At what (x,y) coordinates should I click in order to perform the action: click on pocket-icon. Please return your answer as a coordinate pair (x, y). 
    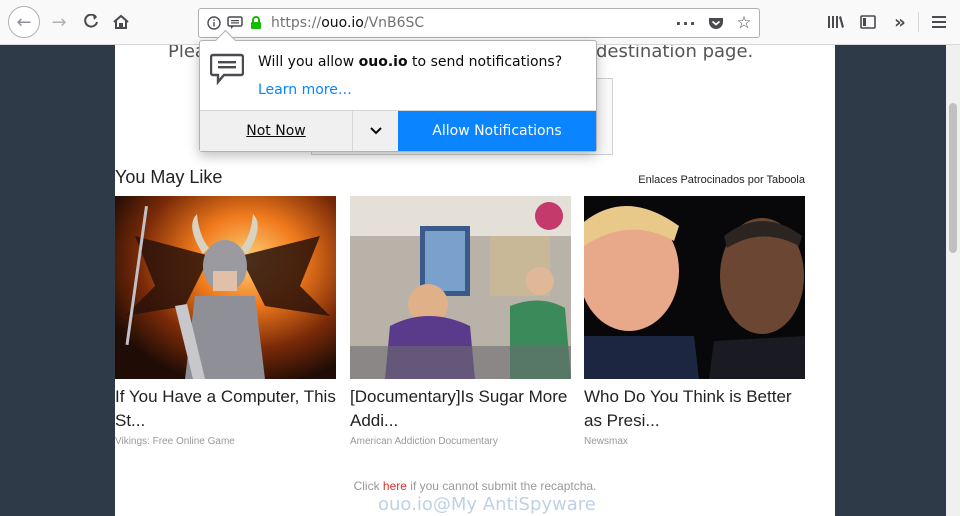
    Looking at the image, I should click on (716, 23).